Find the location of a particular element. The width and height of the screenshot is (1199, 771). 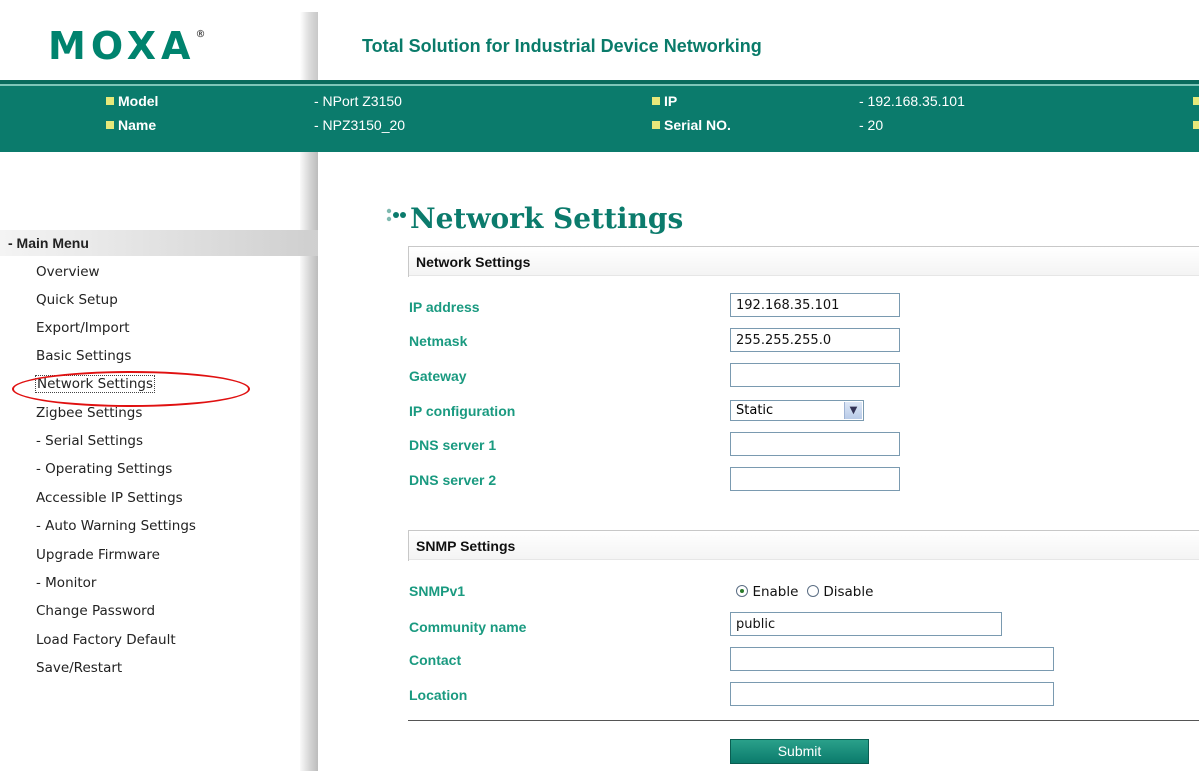

chevron-down-icon: ▼ is located at coordinates (853, 410).